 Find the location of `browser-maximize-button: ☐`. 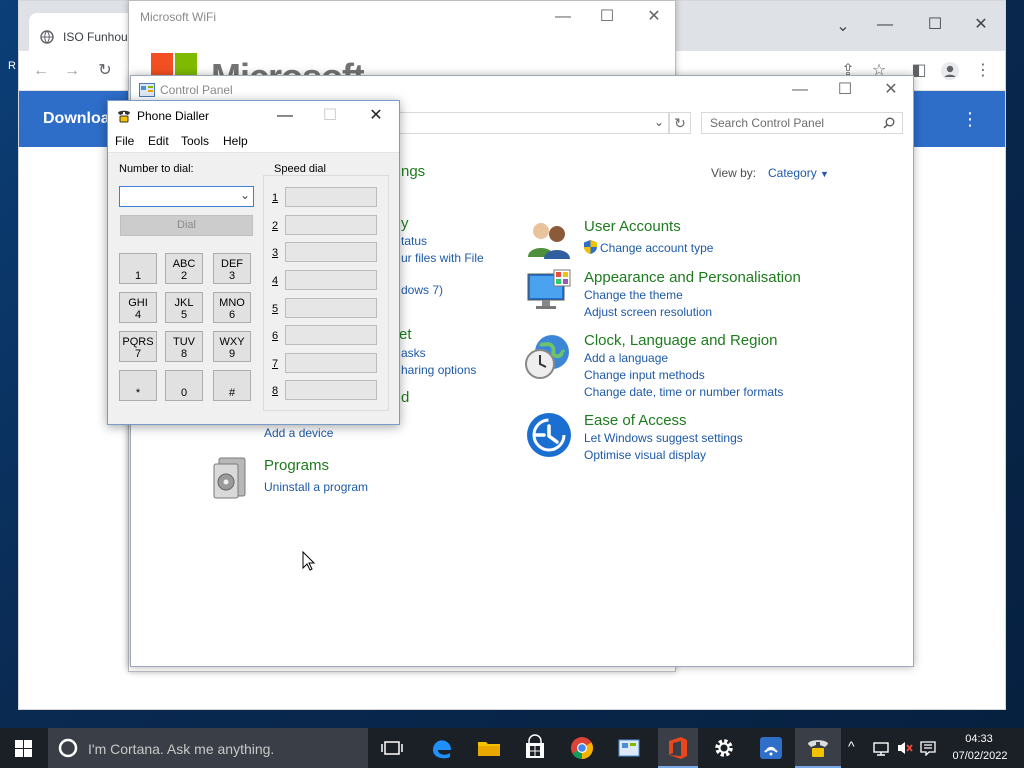

browser-maximize-button: ☐ is located at coordinates (935, 25).